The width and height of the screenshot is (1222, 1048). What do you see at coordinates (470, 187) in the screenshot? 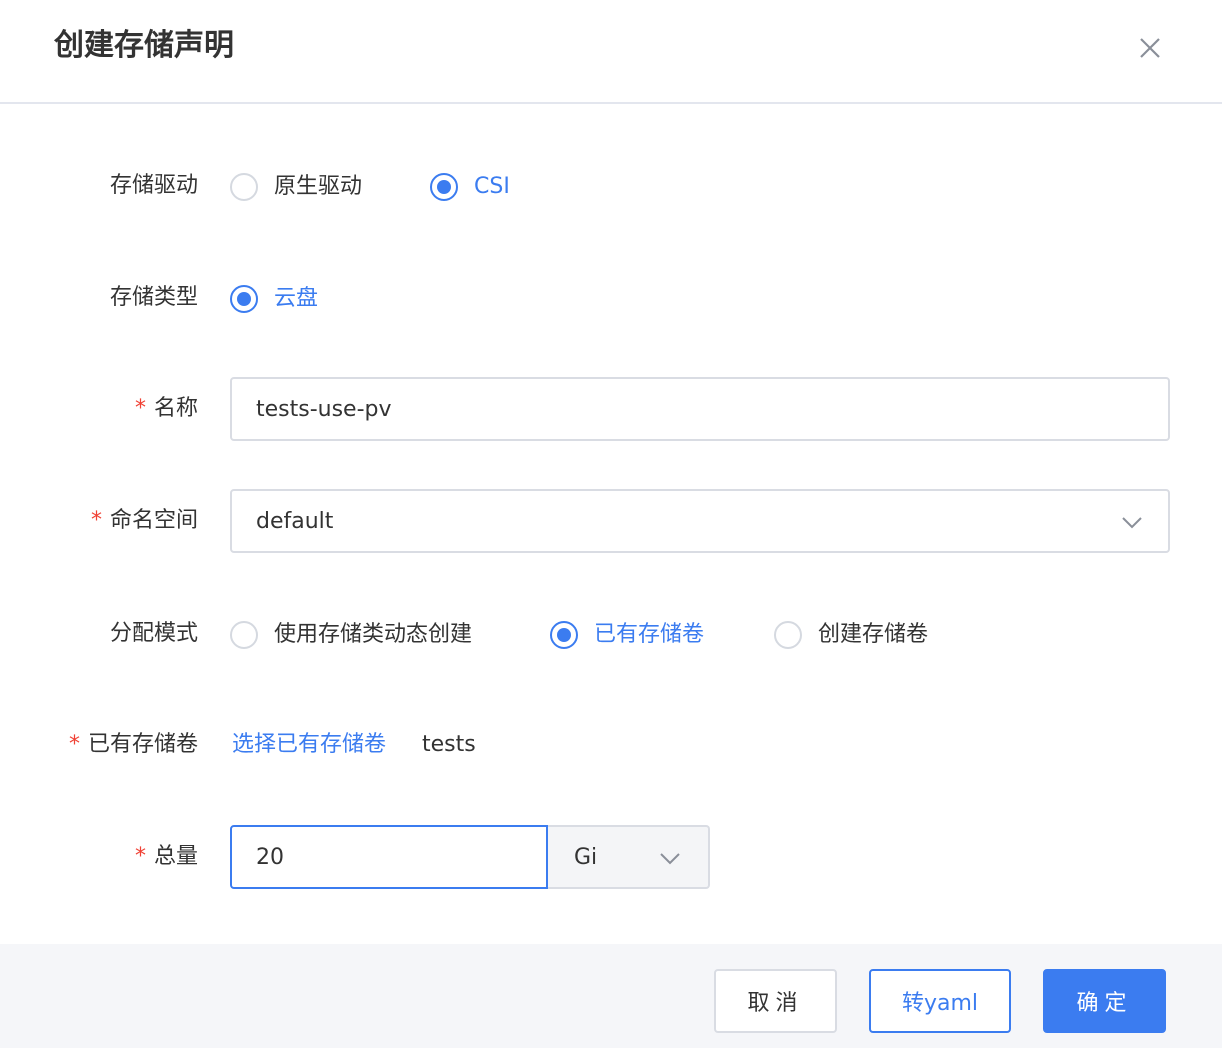
I see `radio-csi-driver: CSI` at bounding box center [470, 187].